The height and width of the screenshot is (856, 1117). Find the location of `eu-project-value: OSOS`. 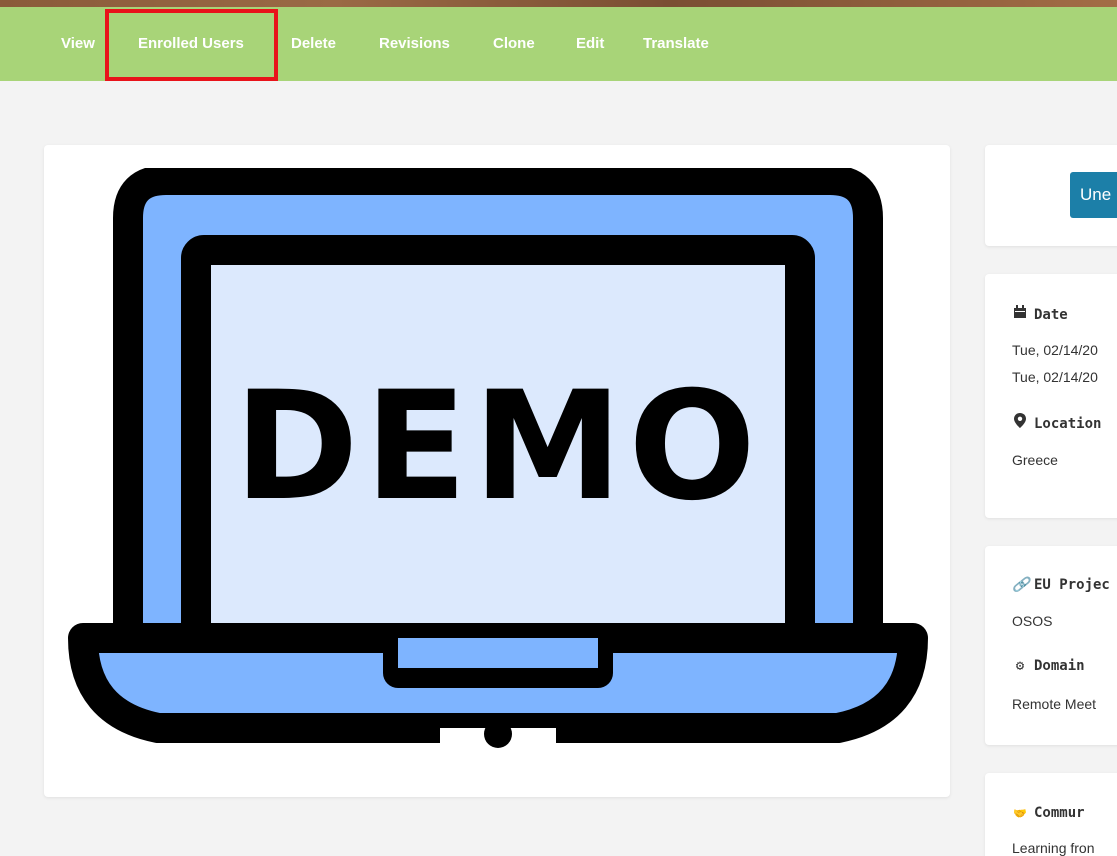

eu-project-value: OSOS is located at coordinates (1032, 621).